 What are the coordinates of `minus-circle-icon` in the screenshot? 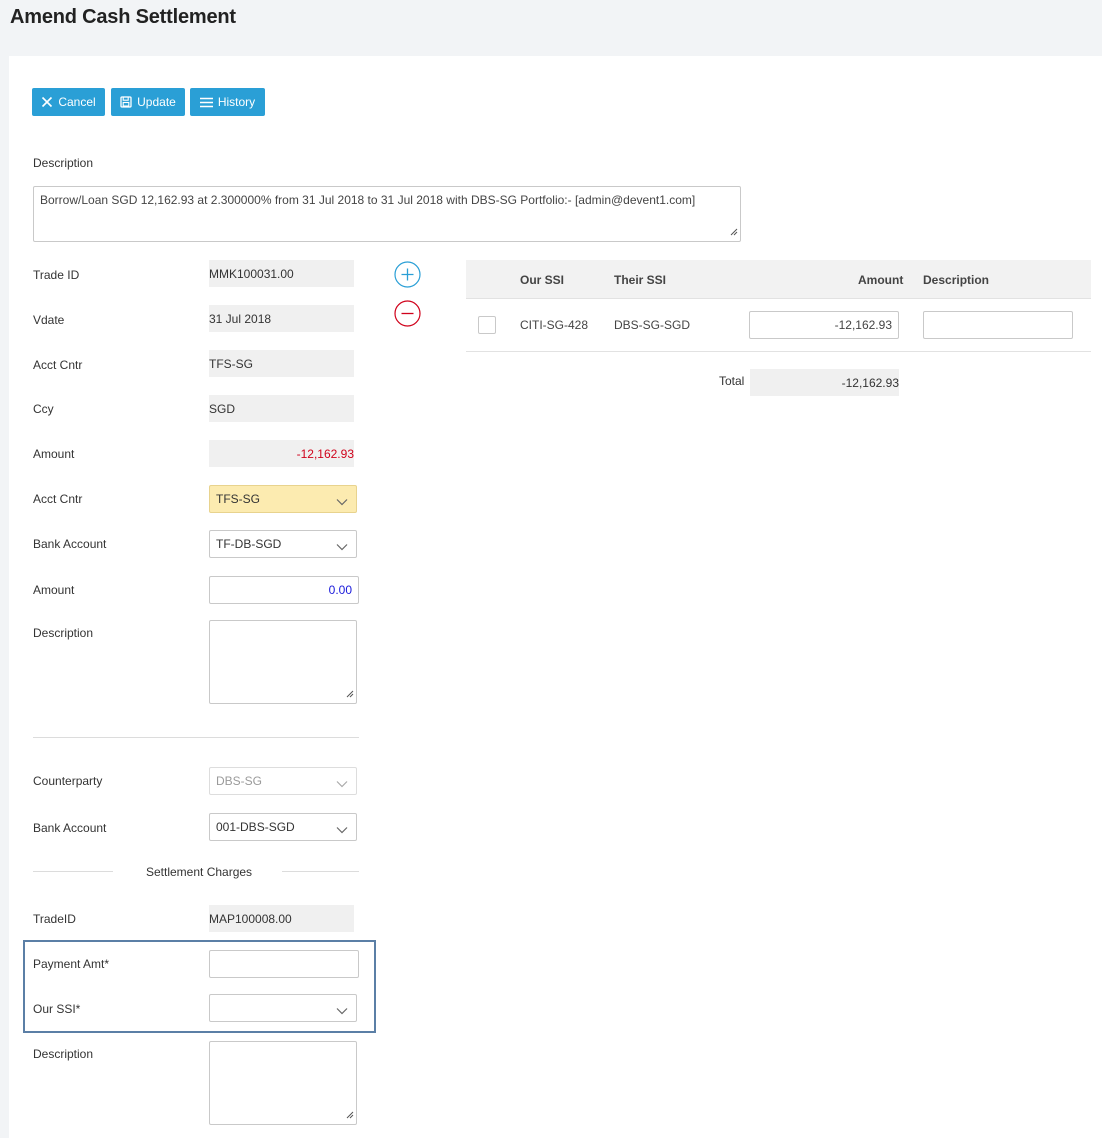 It's located at (407, 315).